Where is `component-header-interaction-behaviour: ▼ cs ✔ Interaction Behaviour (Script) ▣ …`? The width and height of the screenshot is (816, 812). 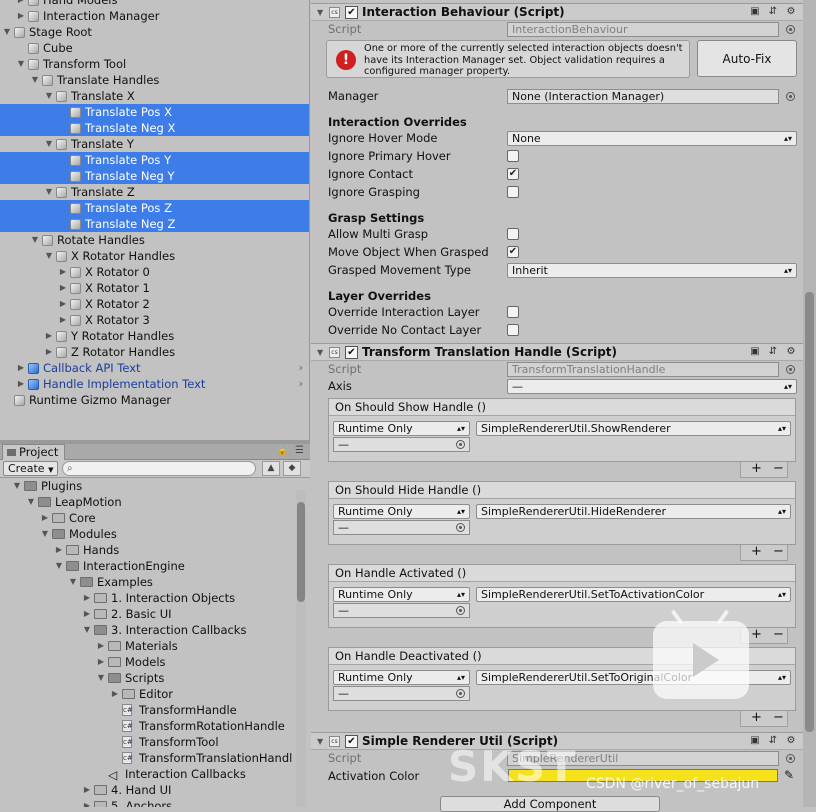 component-header-interaction-behaviour: ▼ cs ✔ Interaction Behaviour (Script) ▣ … is located at coordinates (557, 12).